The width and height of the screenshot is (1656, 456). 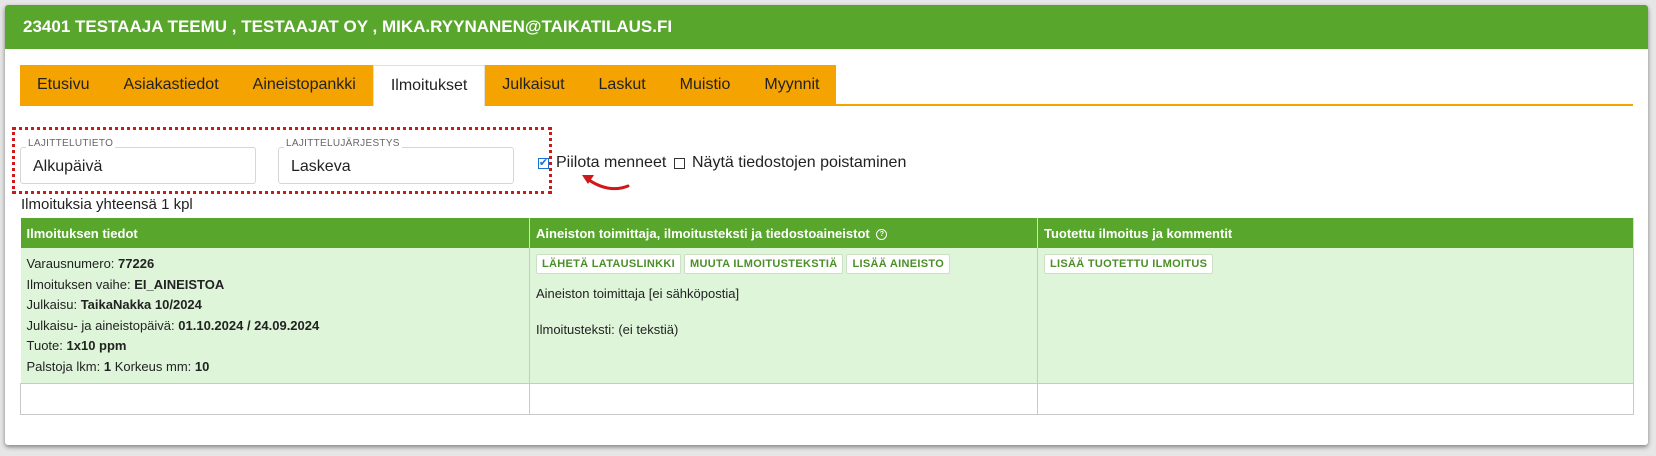 I want to click on tab-aineistopankki: Aineistopankki, so click(x=304, y=85).